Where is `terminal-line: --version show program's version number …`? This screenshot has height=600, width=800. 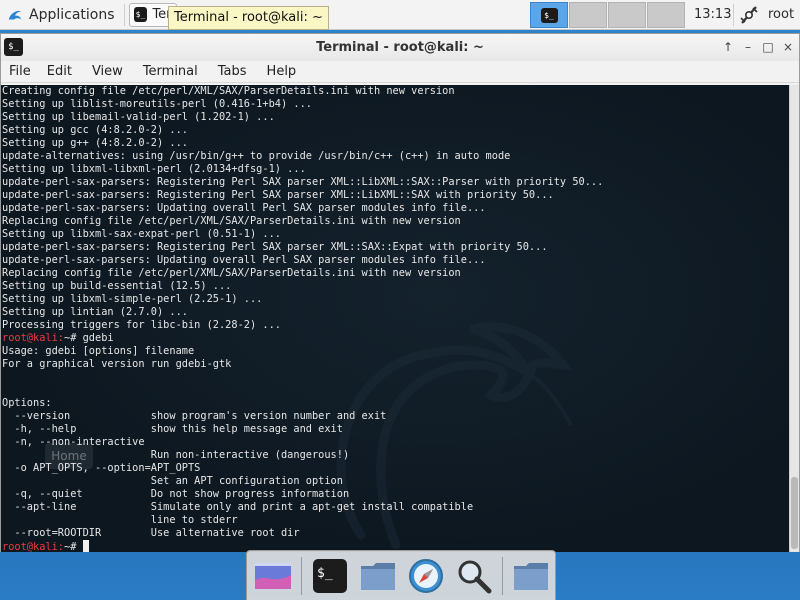
terminal-line: --version show program's version number … is located at coordinates (302, 416).